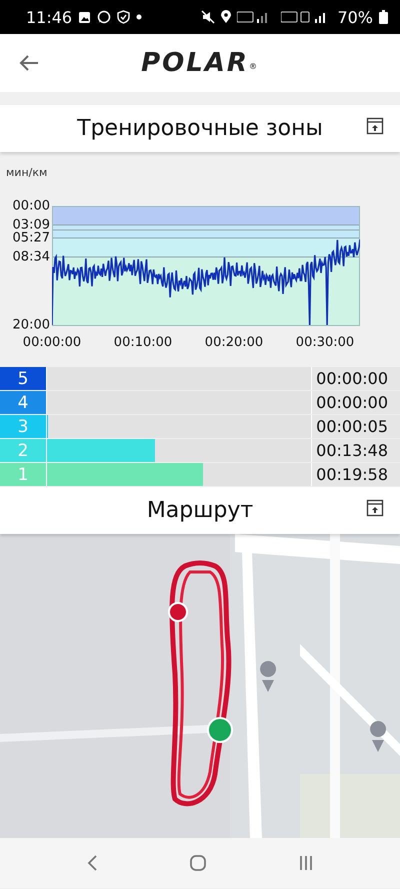  What do you see at coordinates (208, 17) in the screenshot?
I see `mute-icon` at bounding box center [208, 17].